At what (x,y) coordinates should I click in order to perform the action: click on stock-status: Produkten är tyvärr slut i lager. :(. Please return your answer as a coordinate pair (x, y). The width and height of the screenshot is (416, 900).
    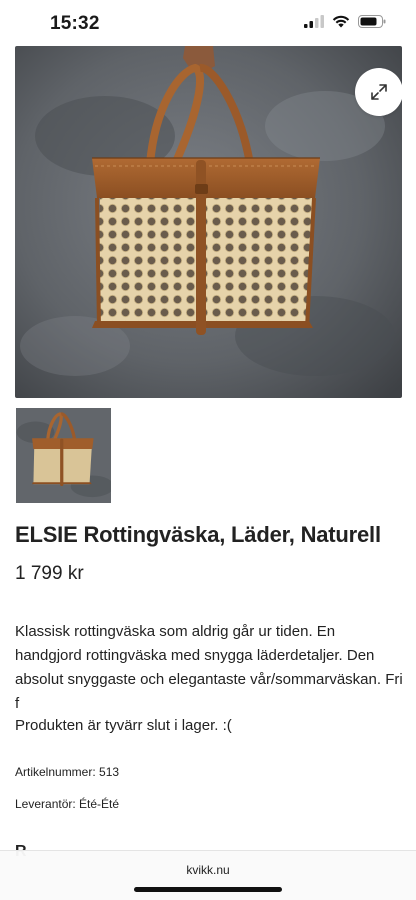
    Looking at the image, I should click on (123, 725).